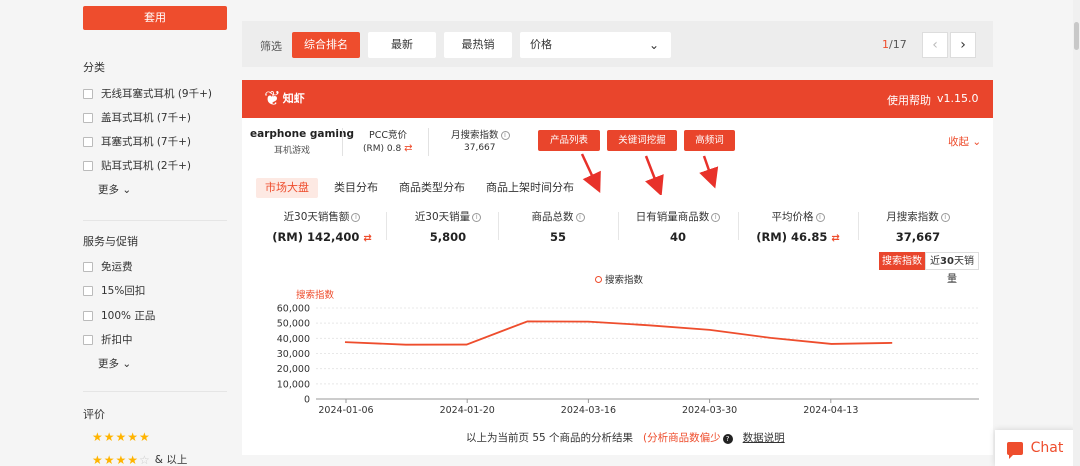 Image resolution: width=1080 pixels, height=466 pixels. What do you see at coordinates (558, 226) in the screenshot?
I see `stat-product-count: 商品总数 i 55` at bounding box center [558, 226].